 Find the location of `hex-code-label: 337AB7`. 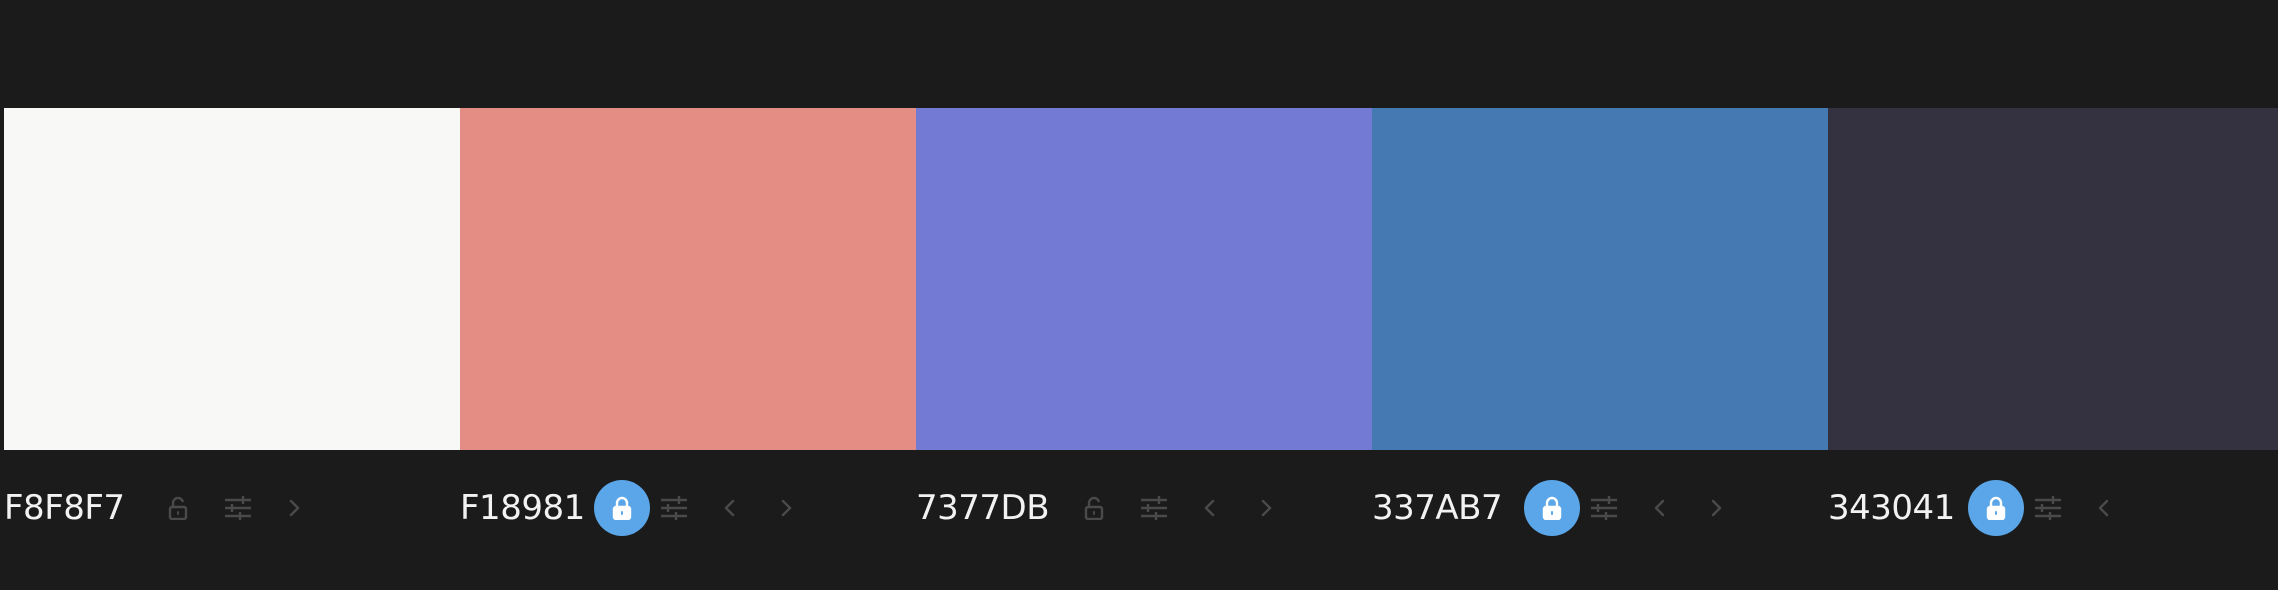

hex-code-label: 337AB7 is located at coordinates (1437, 508).